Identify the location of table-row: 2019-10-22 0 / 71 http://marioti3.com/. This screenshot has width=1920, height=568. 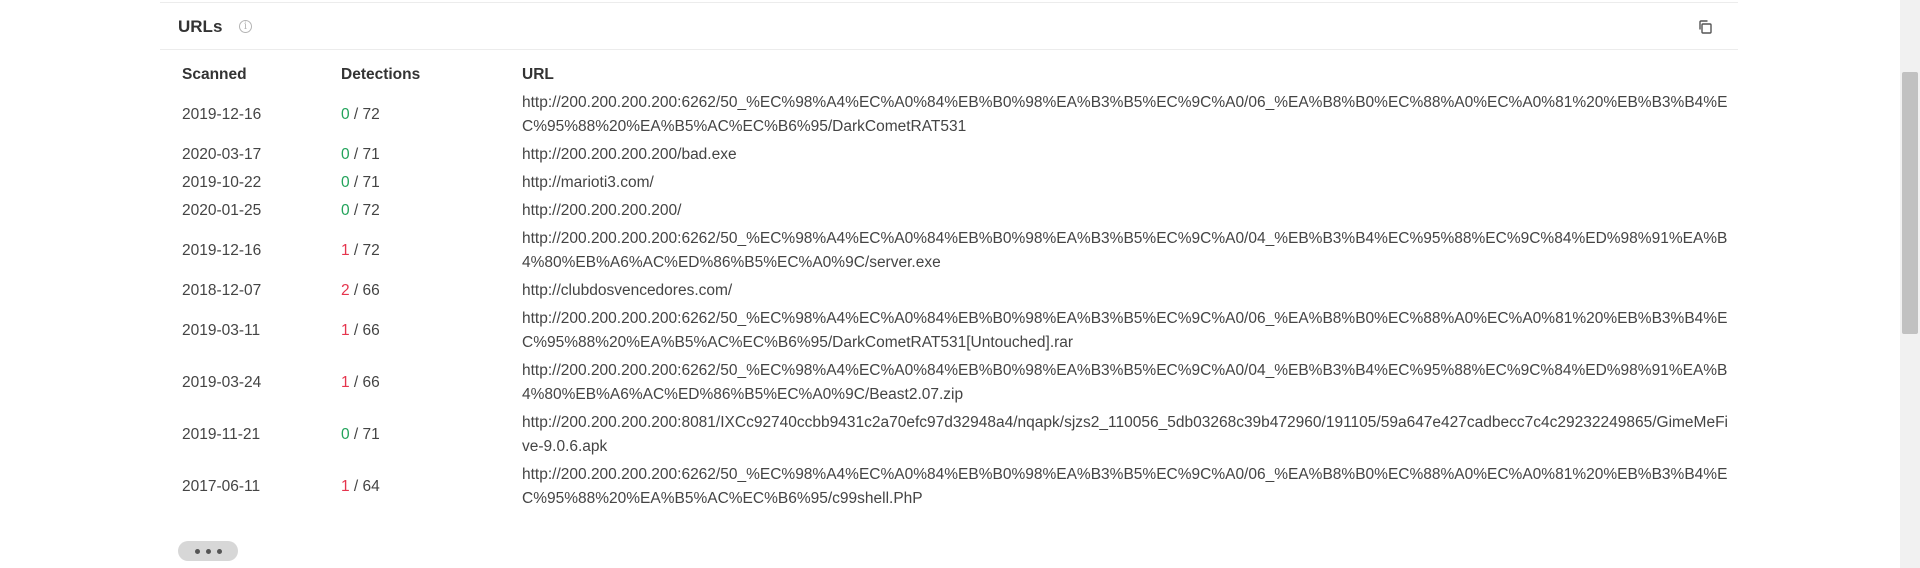
(949, 183).